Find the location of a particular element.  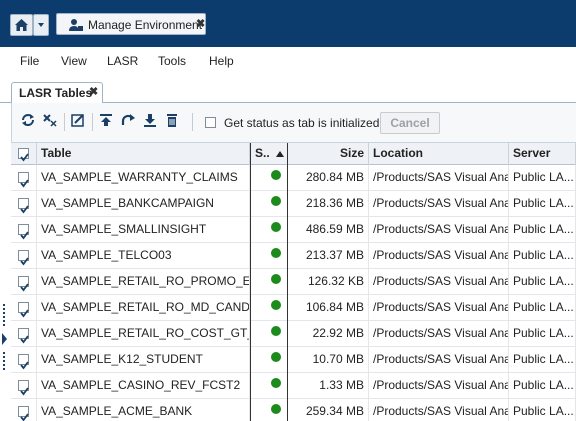

reload-icon is located at coordinates (128, 120).